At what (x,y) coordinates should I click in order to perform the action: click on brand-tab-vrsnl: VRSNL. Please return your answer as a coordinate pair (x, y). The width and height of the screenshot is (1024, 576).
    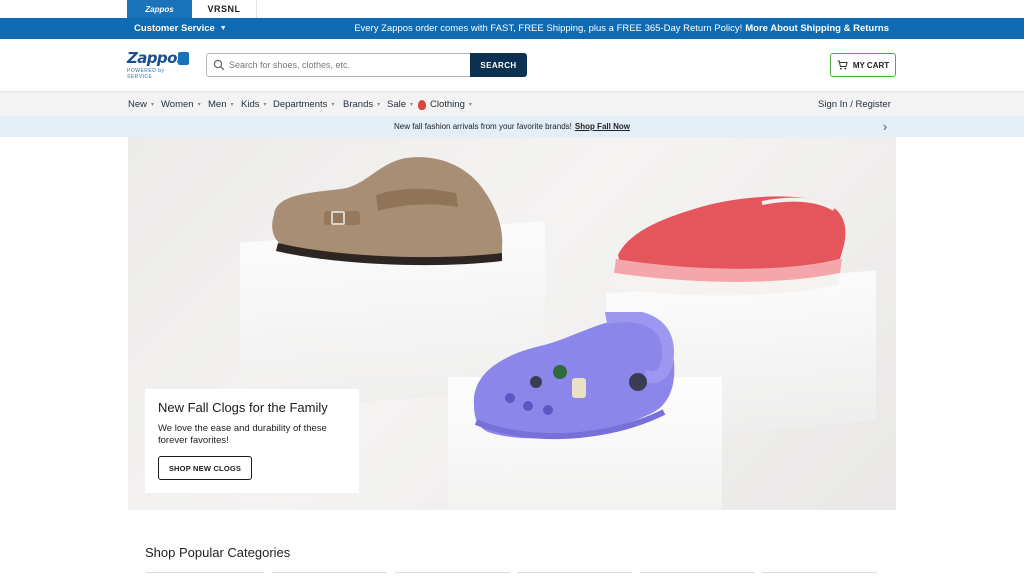
    Looking at the image, I should click on (224, 9).